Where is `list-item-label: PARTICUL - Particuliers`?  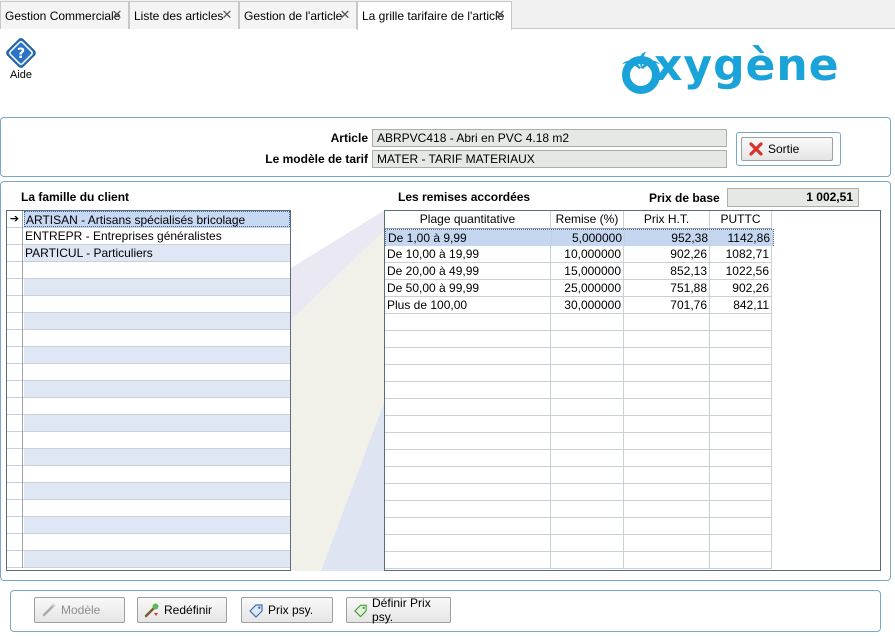
list-item-label: PARTICUL - Particuliers is located at coordinates (157, 253).